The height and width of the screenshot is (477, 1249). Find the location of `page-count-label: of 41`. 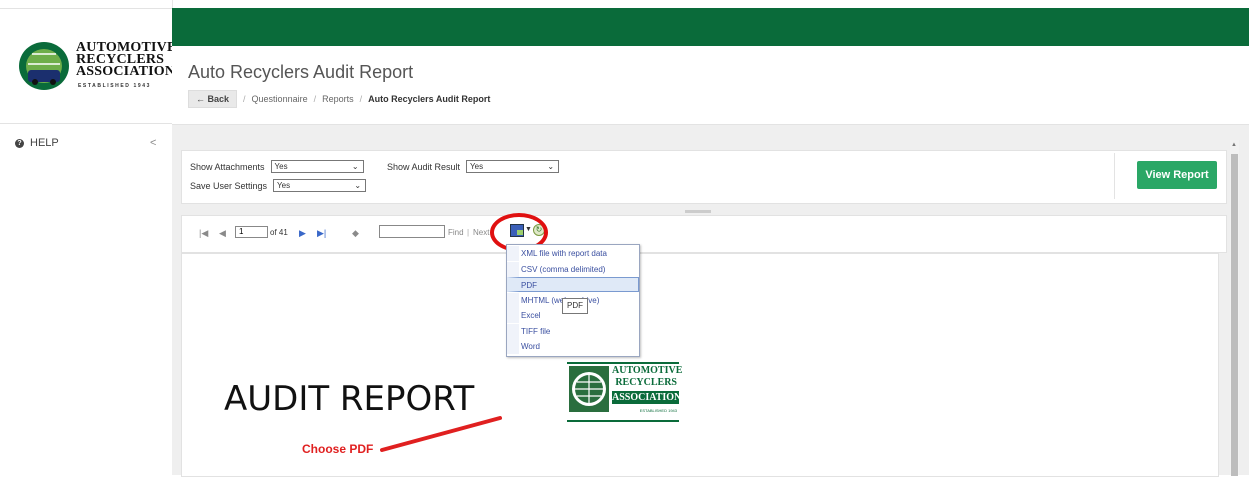

page-count-label: of 41 is located at coordinates (279, 232).